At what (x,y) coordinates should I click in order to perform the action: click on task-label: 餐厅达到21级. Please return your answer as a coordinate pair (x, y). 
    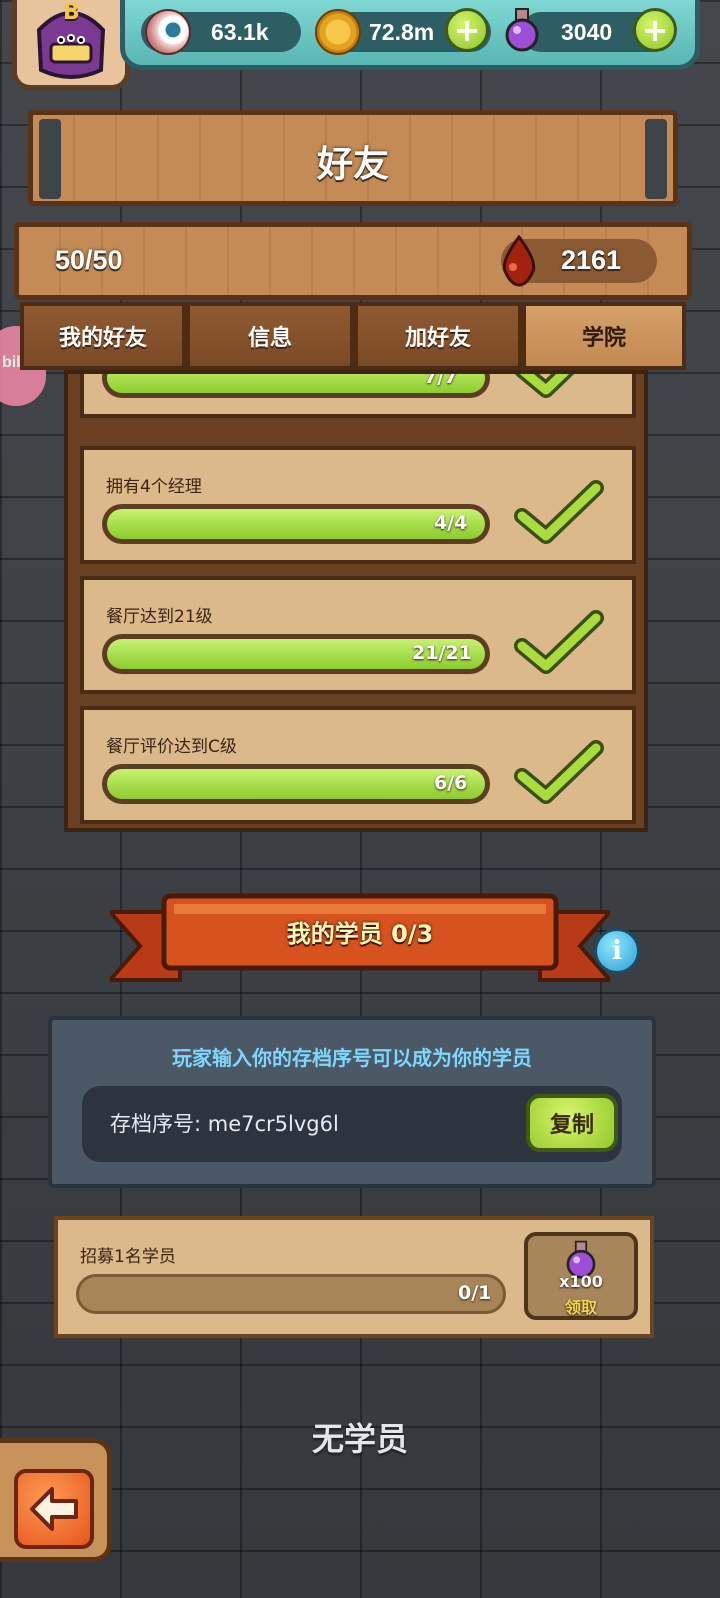
    Looking at the image, I should click on (159, 617).